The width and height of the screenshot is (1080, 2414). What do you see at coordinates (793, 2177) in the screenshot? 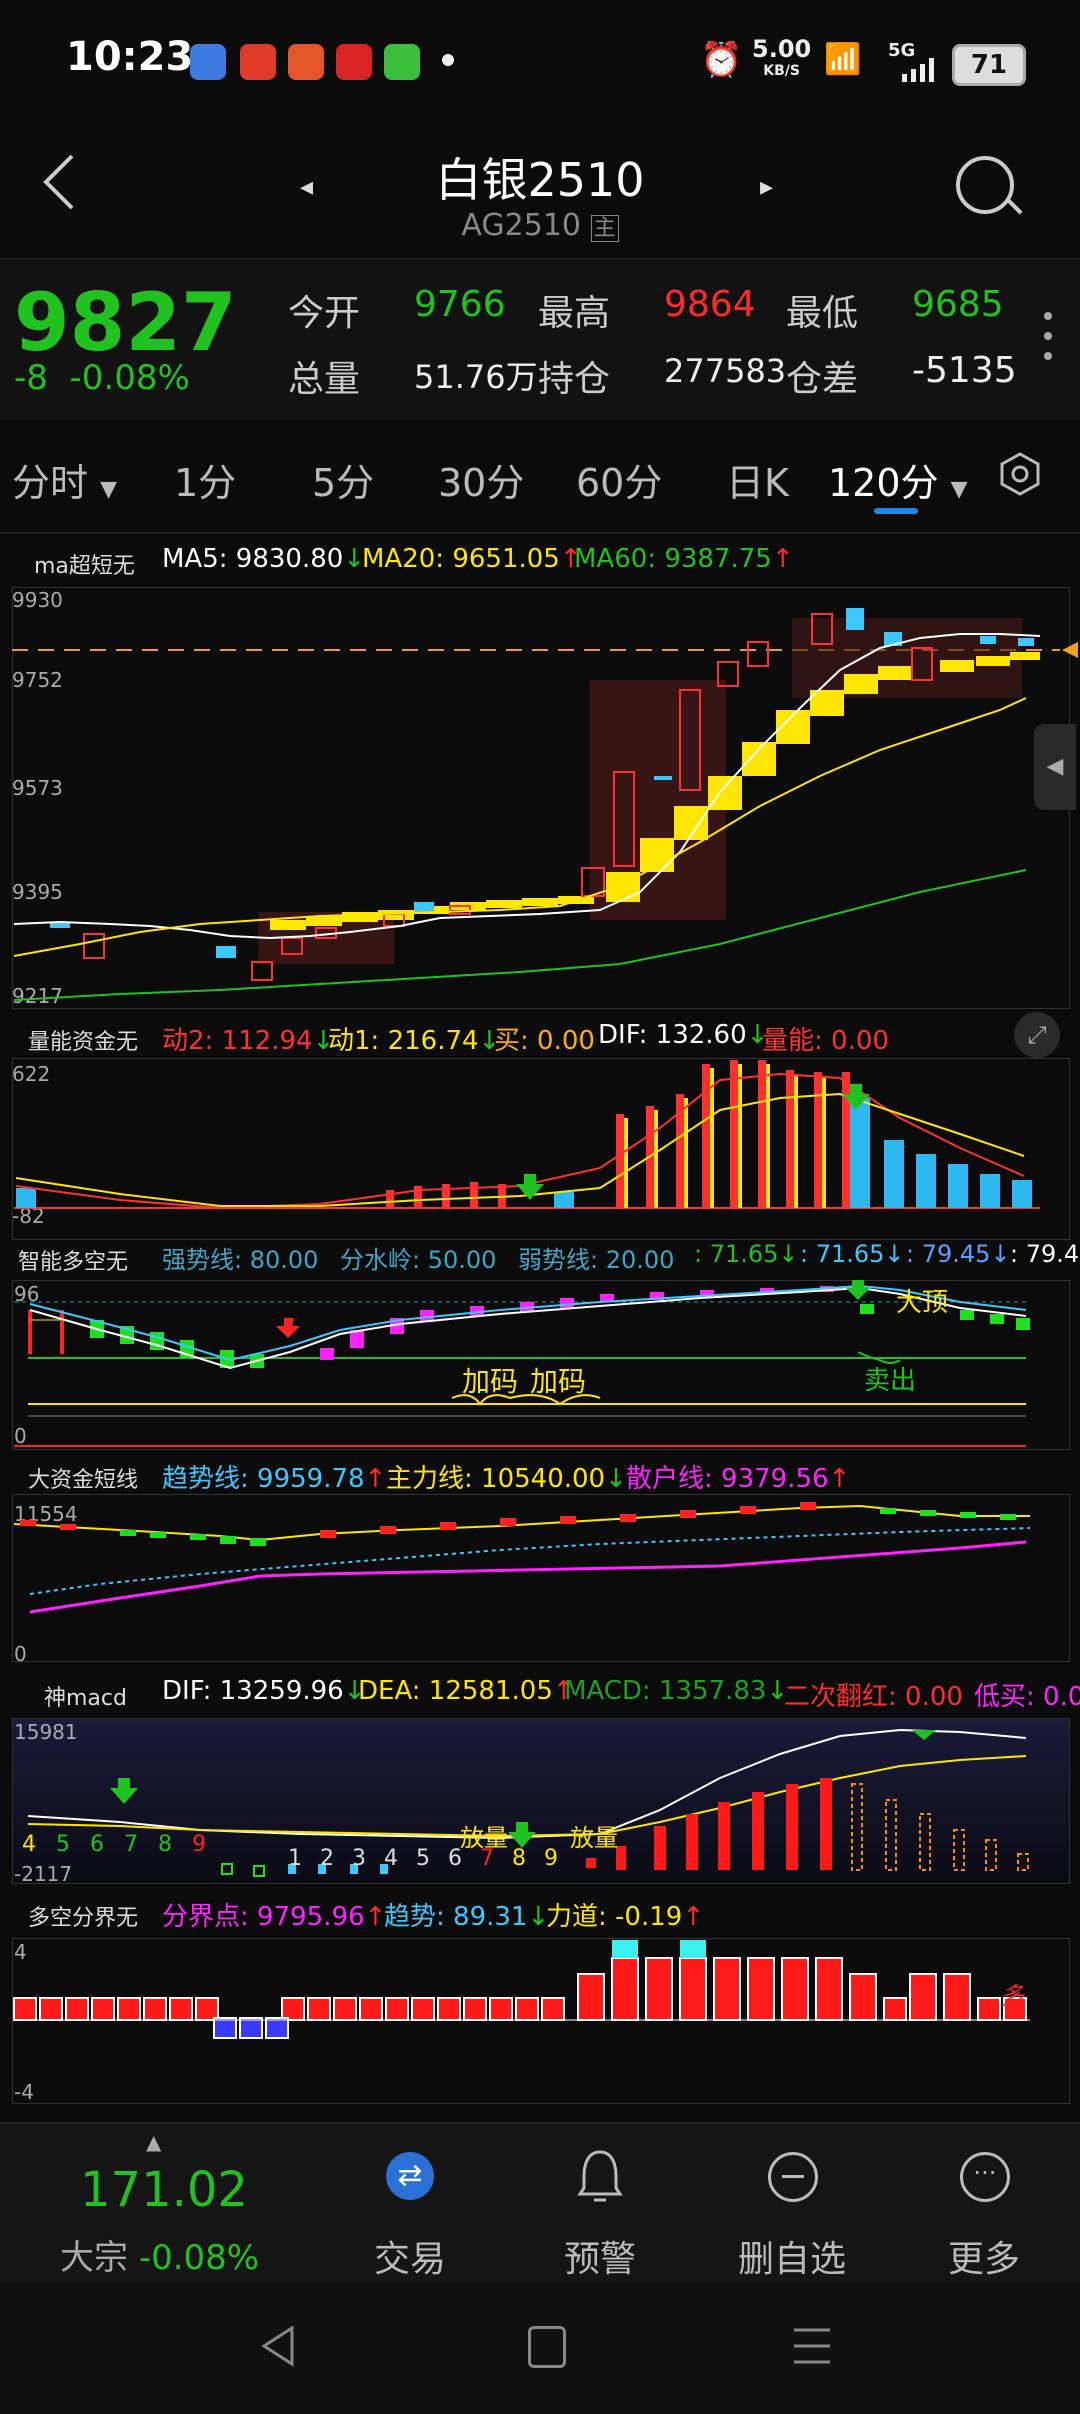
I see `remove-watch-icon` at bounding box center [793, 2177].